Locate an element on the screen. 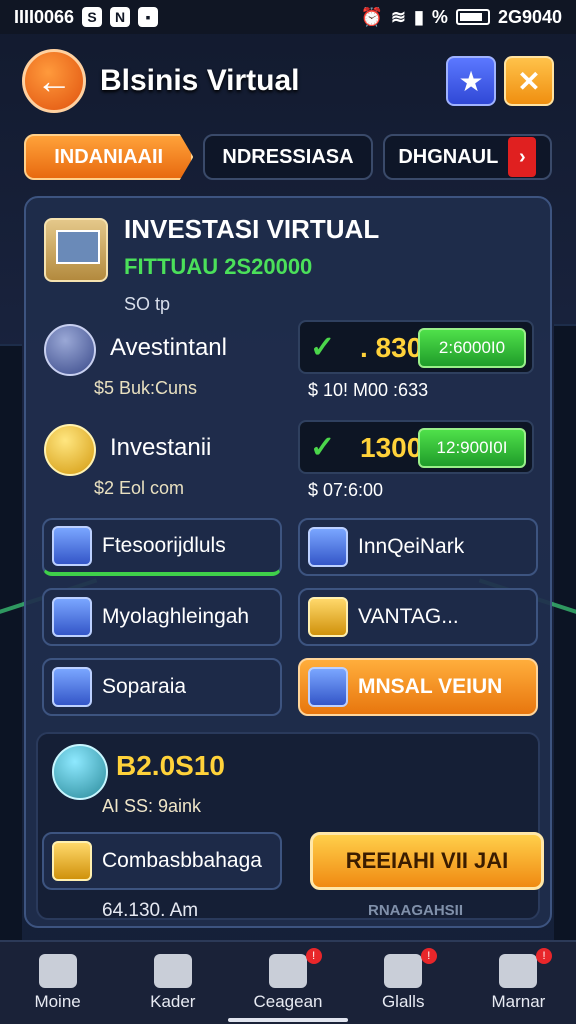 The height and width of the screenshot is (1024, 576). value-pill: ✓ 1300 12:900I0I is located at coordinates (416, 447).